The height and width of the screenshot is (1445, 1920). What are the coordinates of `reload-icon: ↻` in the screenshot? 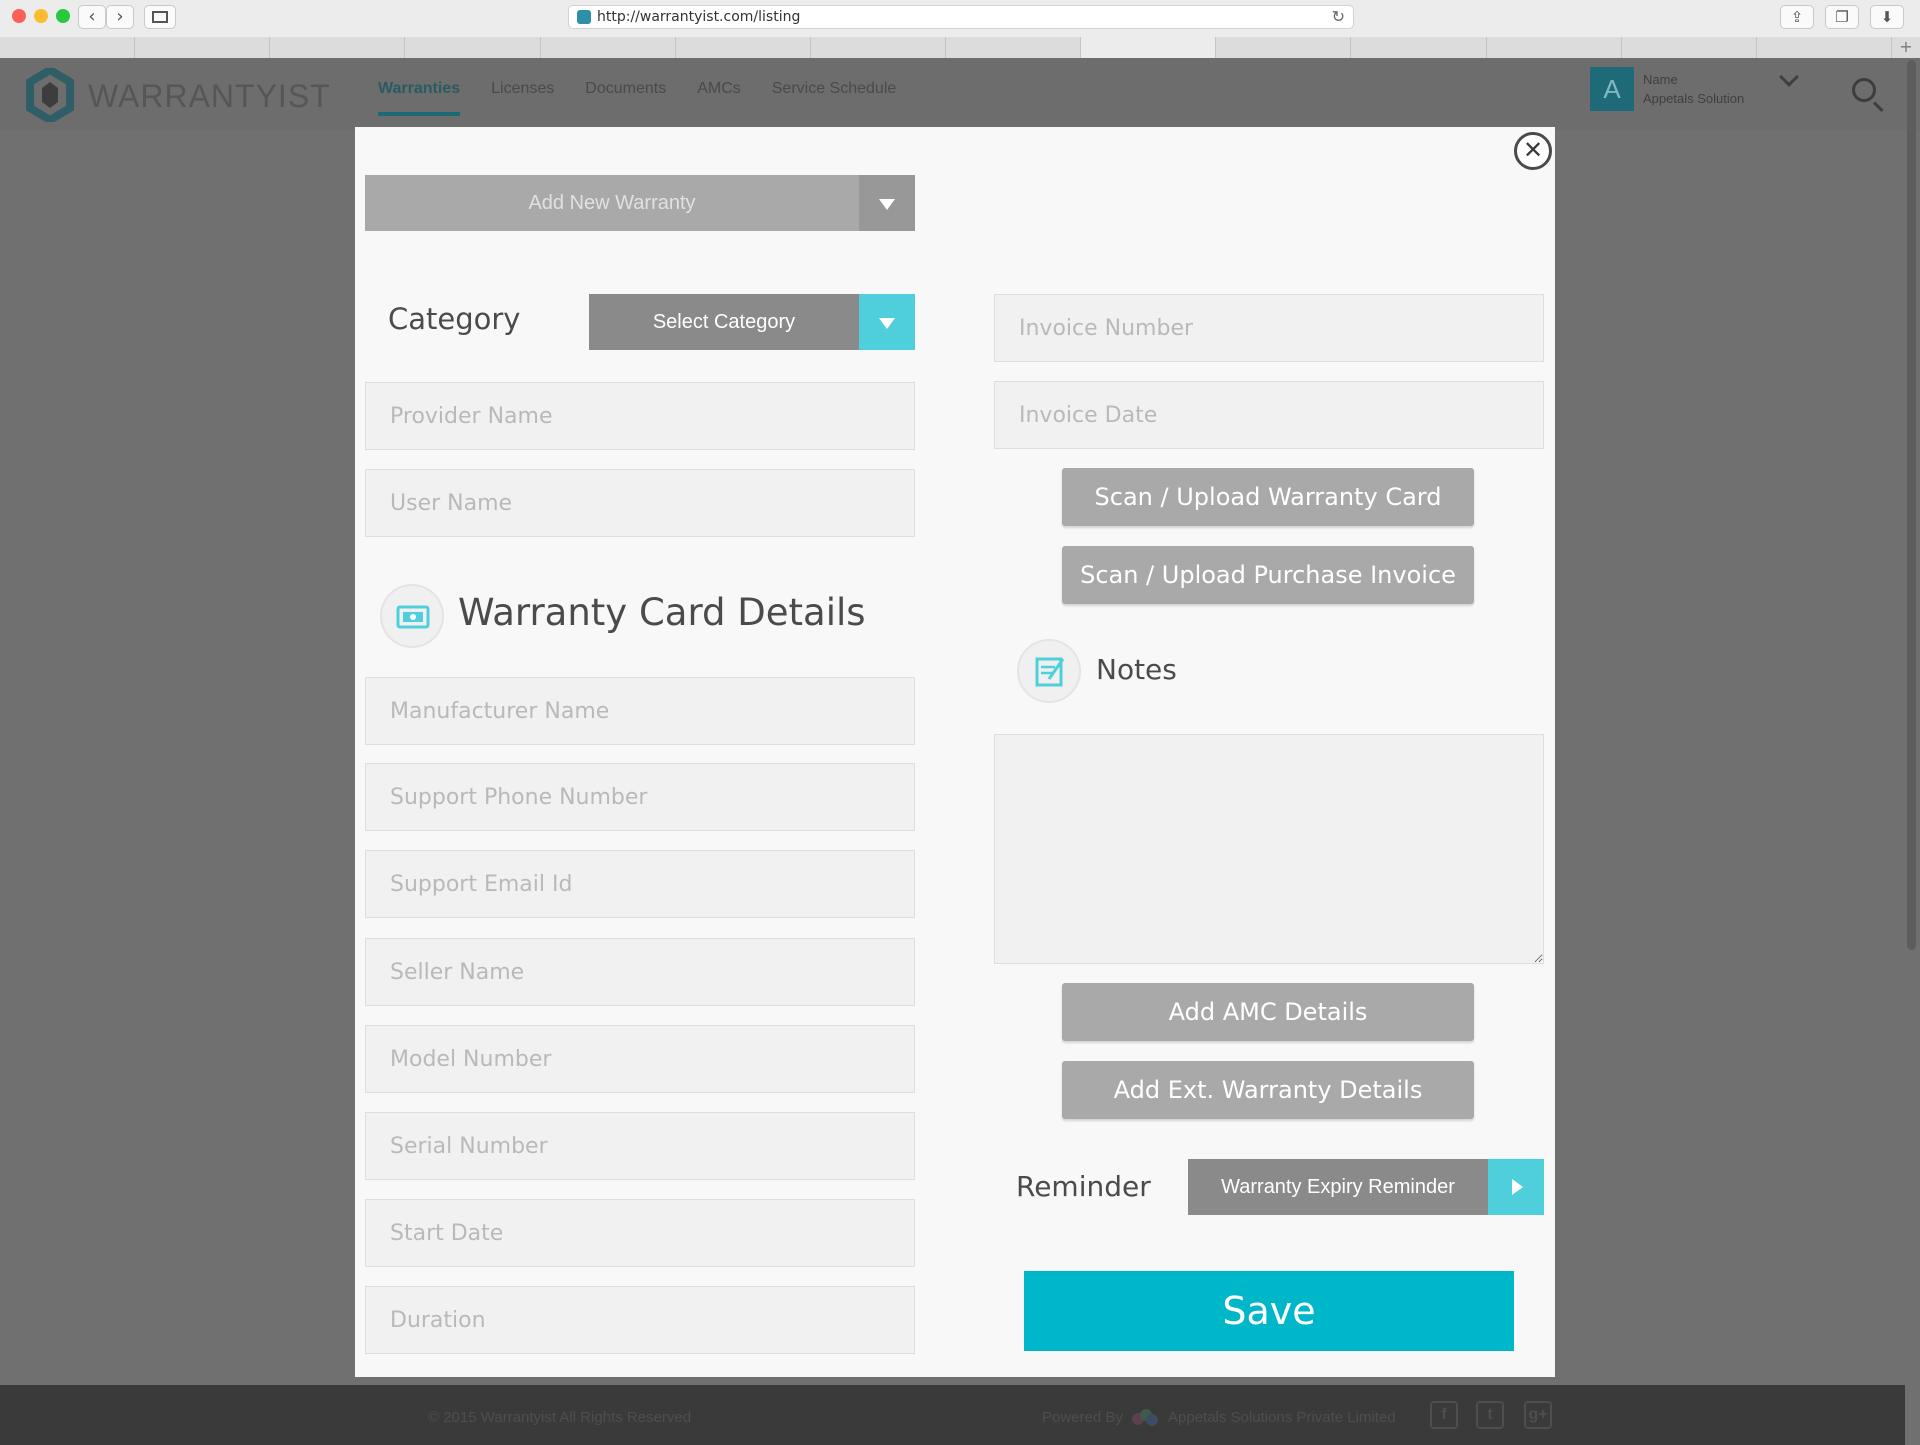 It's located at (1338, 17).